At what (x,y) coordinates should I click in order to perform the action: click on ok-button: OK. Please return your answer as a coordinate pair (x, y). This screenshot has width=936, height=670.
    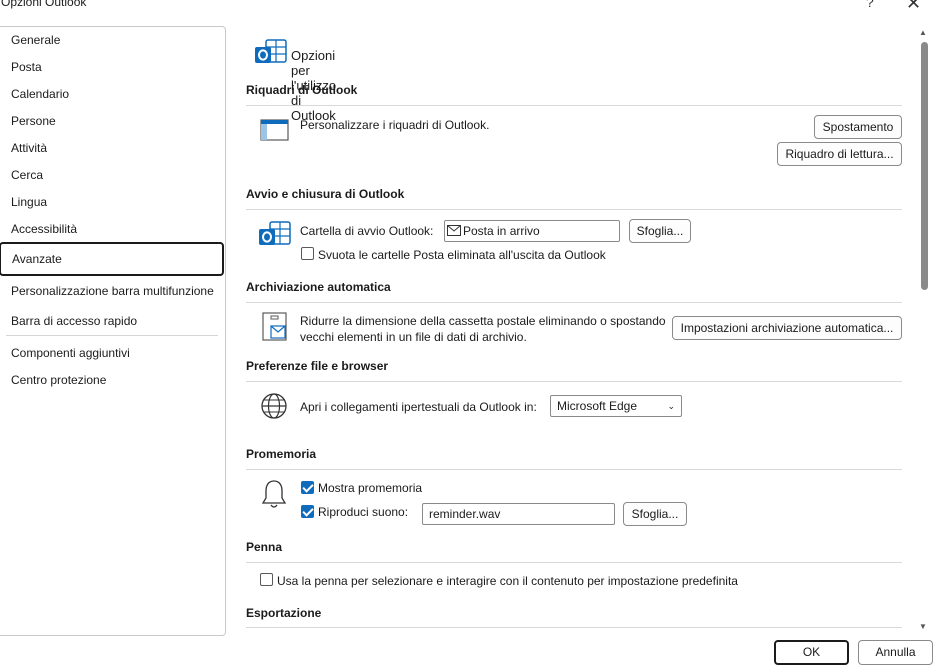
    Looking at the image, I should click on (811, 652).